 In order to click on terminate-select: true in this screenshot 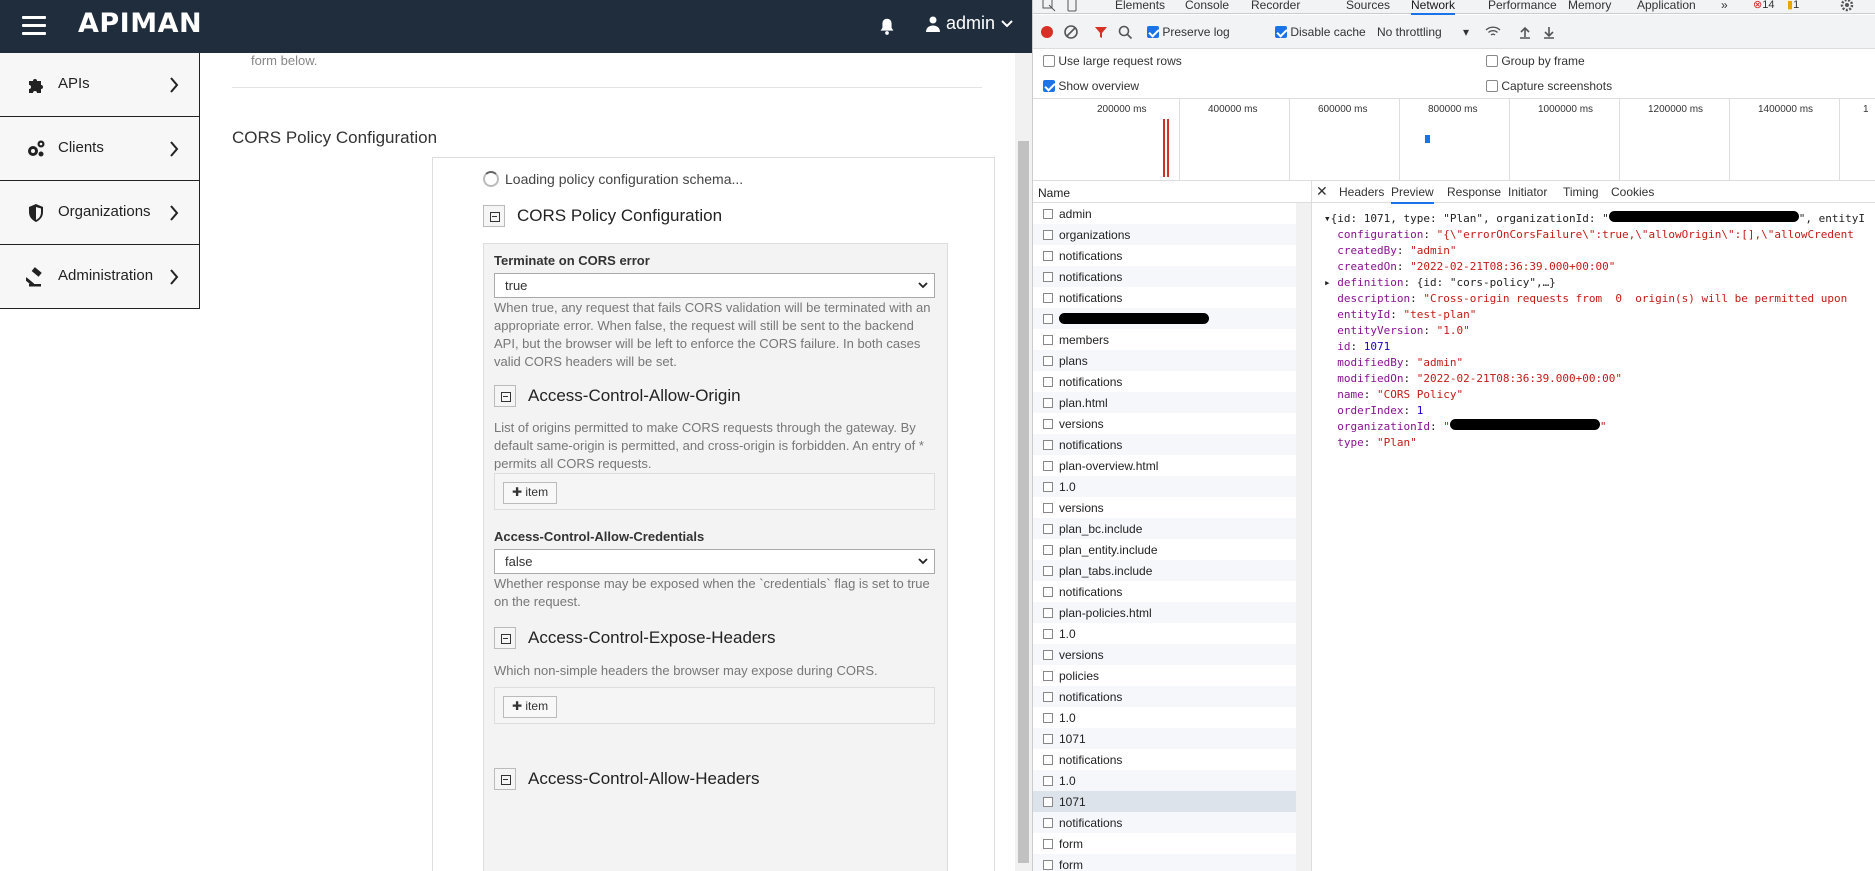, I will do `click(714, 285)`.